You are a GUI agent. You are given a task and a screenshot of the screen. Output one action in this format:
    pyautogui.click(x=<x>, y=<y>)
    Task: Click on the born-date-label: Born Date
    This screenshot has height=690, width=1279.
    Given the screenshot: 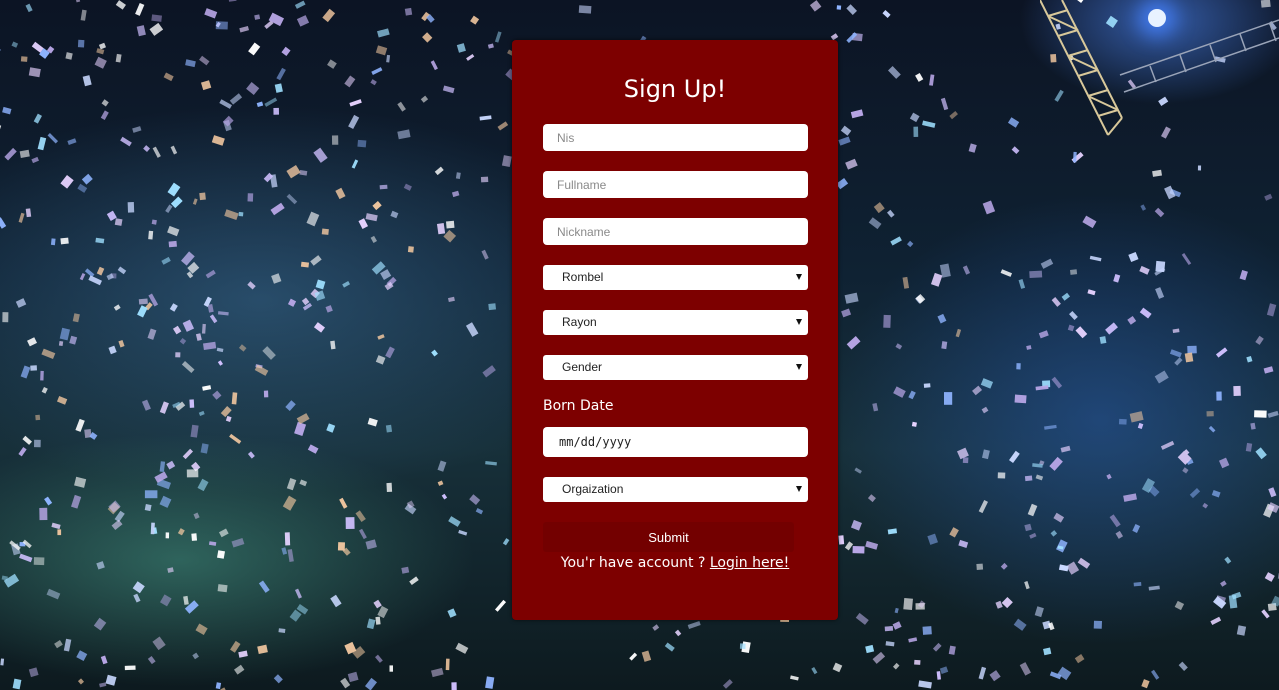 What is the action you would take?
    pyautogui.click(x=578, y=406)
    